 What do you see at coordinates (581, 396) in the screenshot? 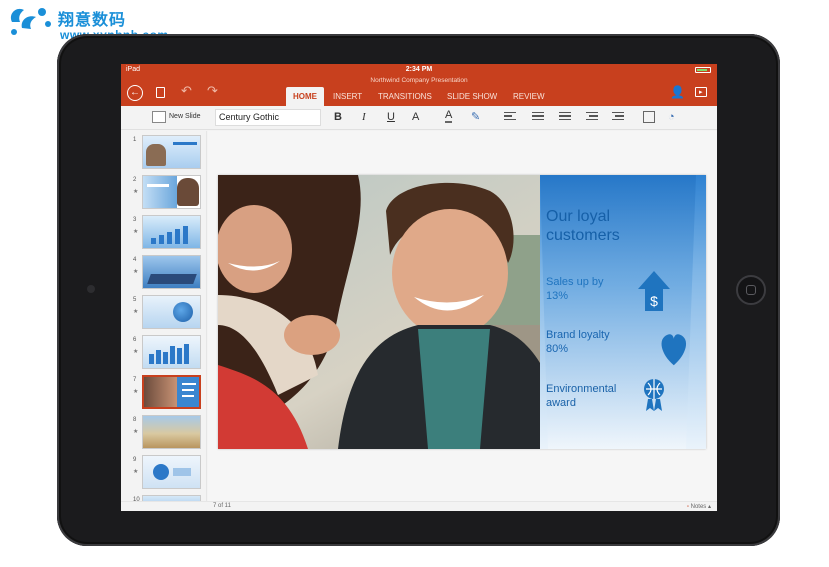
I see `stat-environment: Environmental award` at bounding box center [581, 396].